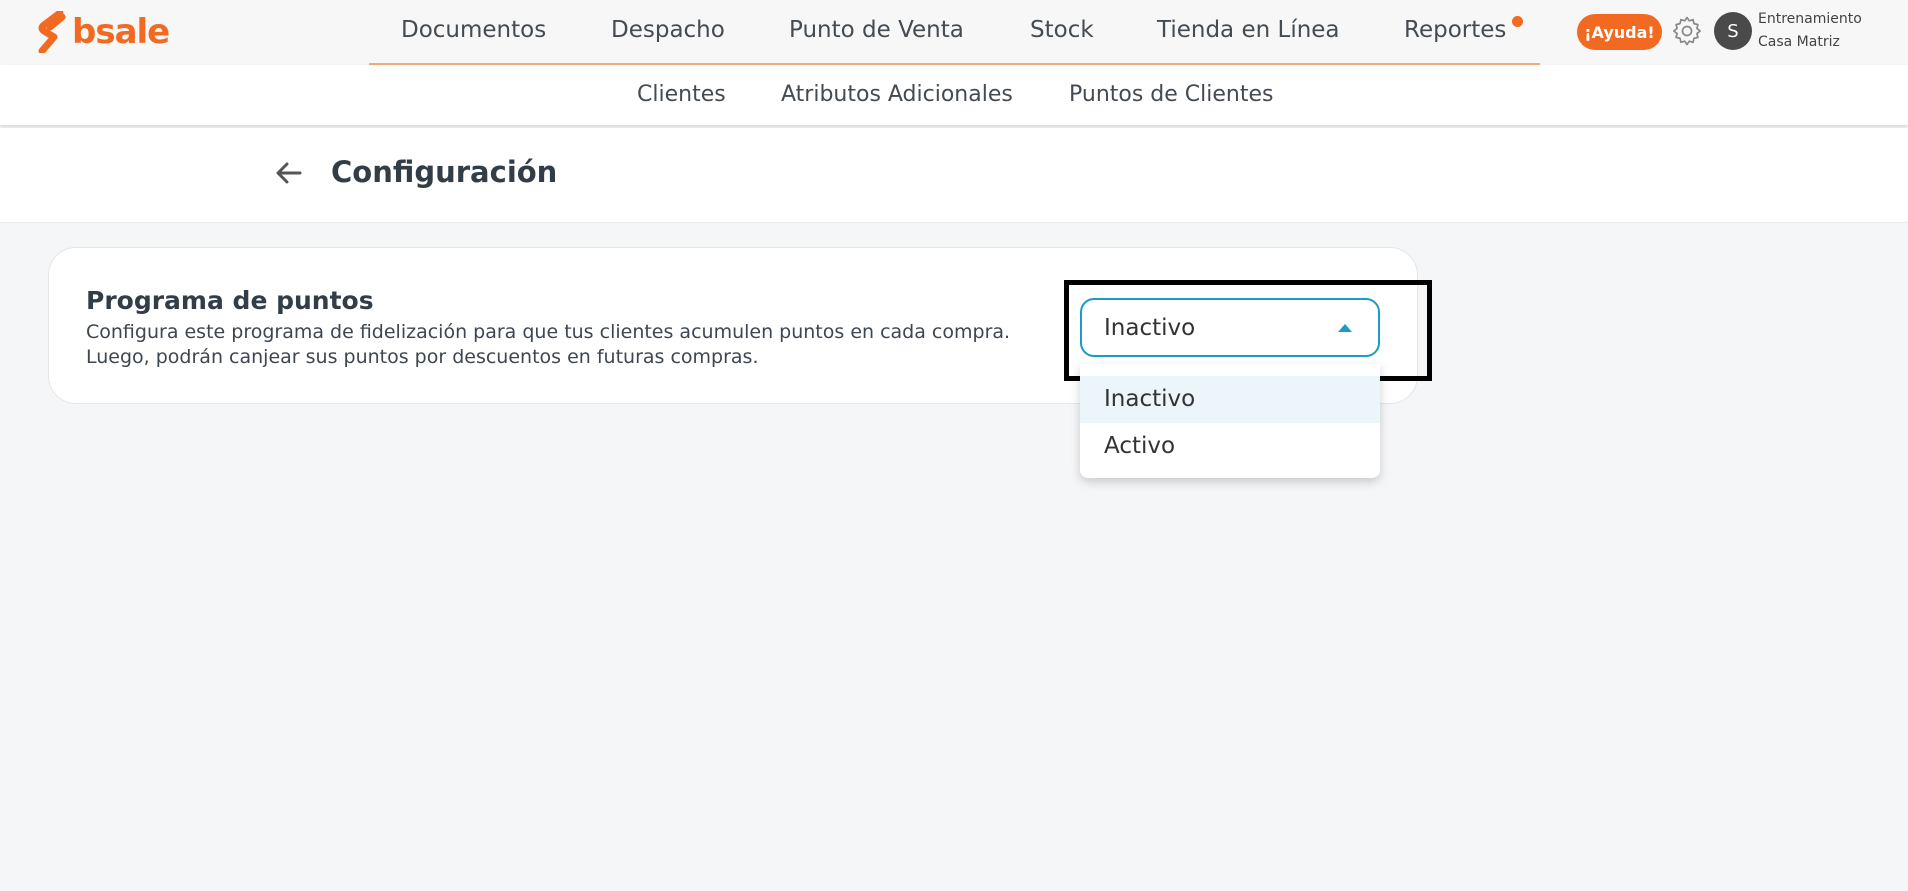 The image size is (1908, 891). What do you see at coordinates (1150, 328) in the screenshot?
I see `status-select-value: Inactivo` at bounding box center [1150, 328].